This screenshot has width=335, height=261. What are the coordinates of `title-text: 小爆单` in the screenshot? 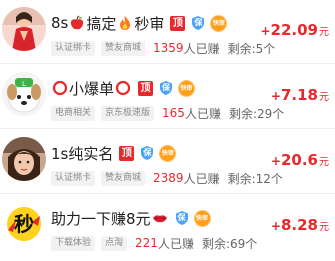 It's located at (92, 88).